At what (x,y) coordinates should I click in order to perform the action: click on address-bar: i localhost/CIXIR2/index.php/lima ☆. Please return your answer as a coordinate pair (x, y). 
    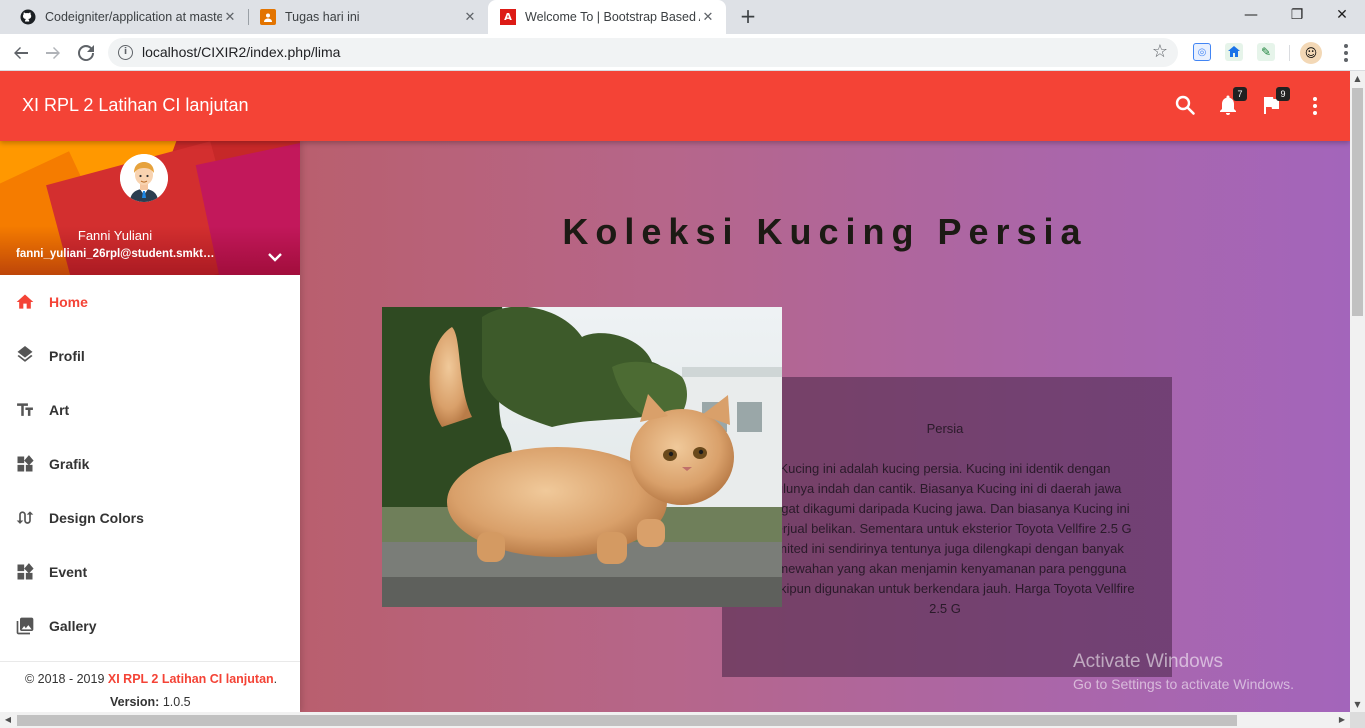
    Looking at the image, I should click on (643, 52).